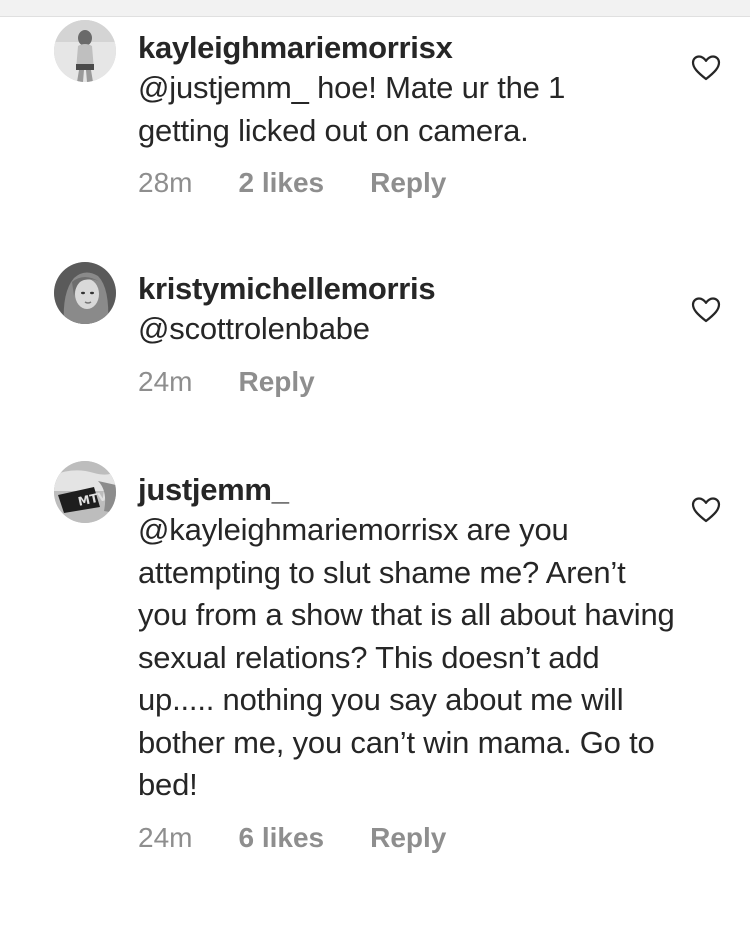 The width and height of the screenshot is (750, 946). I want to click on comment-meta: 28m 2 likes Reply, so click(408, 183).